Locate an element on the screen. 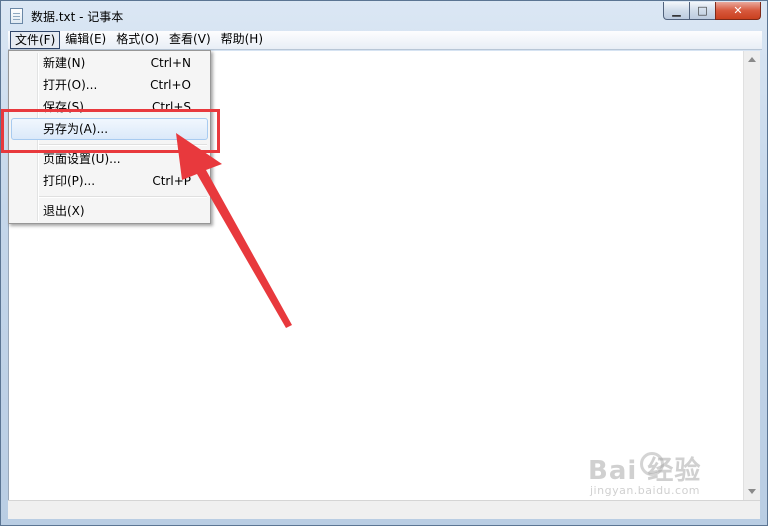 The width and height of the screenshot is (768, 526). maximize-button: □ is located at coordinates (702, 11).